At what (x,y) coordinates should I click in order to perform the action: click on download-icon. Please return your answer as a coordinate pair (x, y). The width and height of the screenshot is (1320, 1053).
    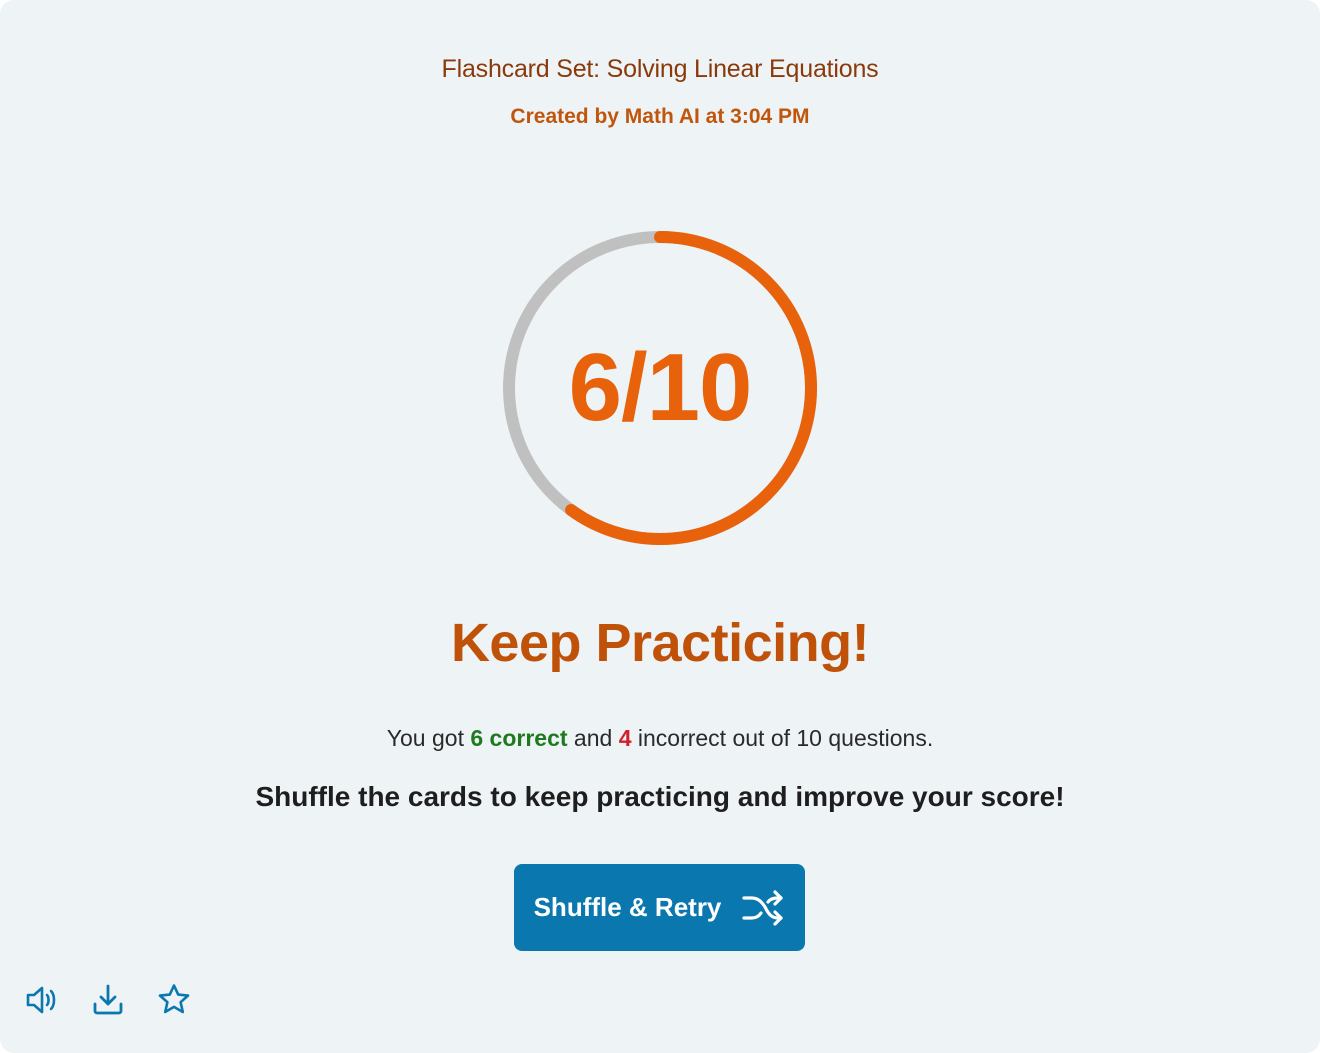
    Looking at the image, I should click on (108, 1000).